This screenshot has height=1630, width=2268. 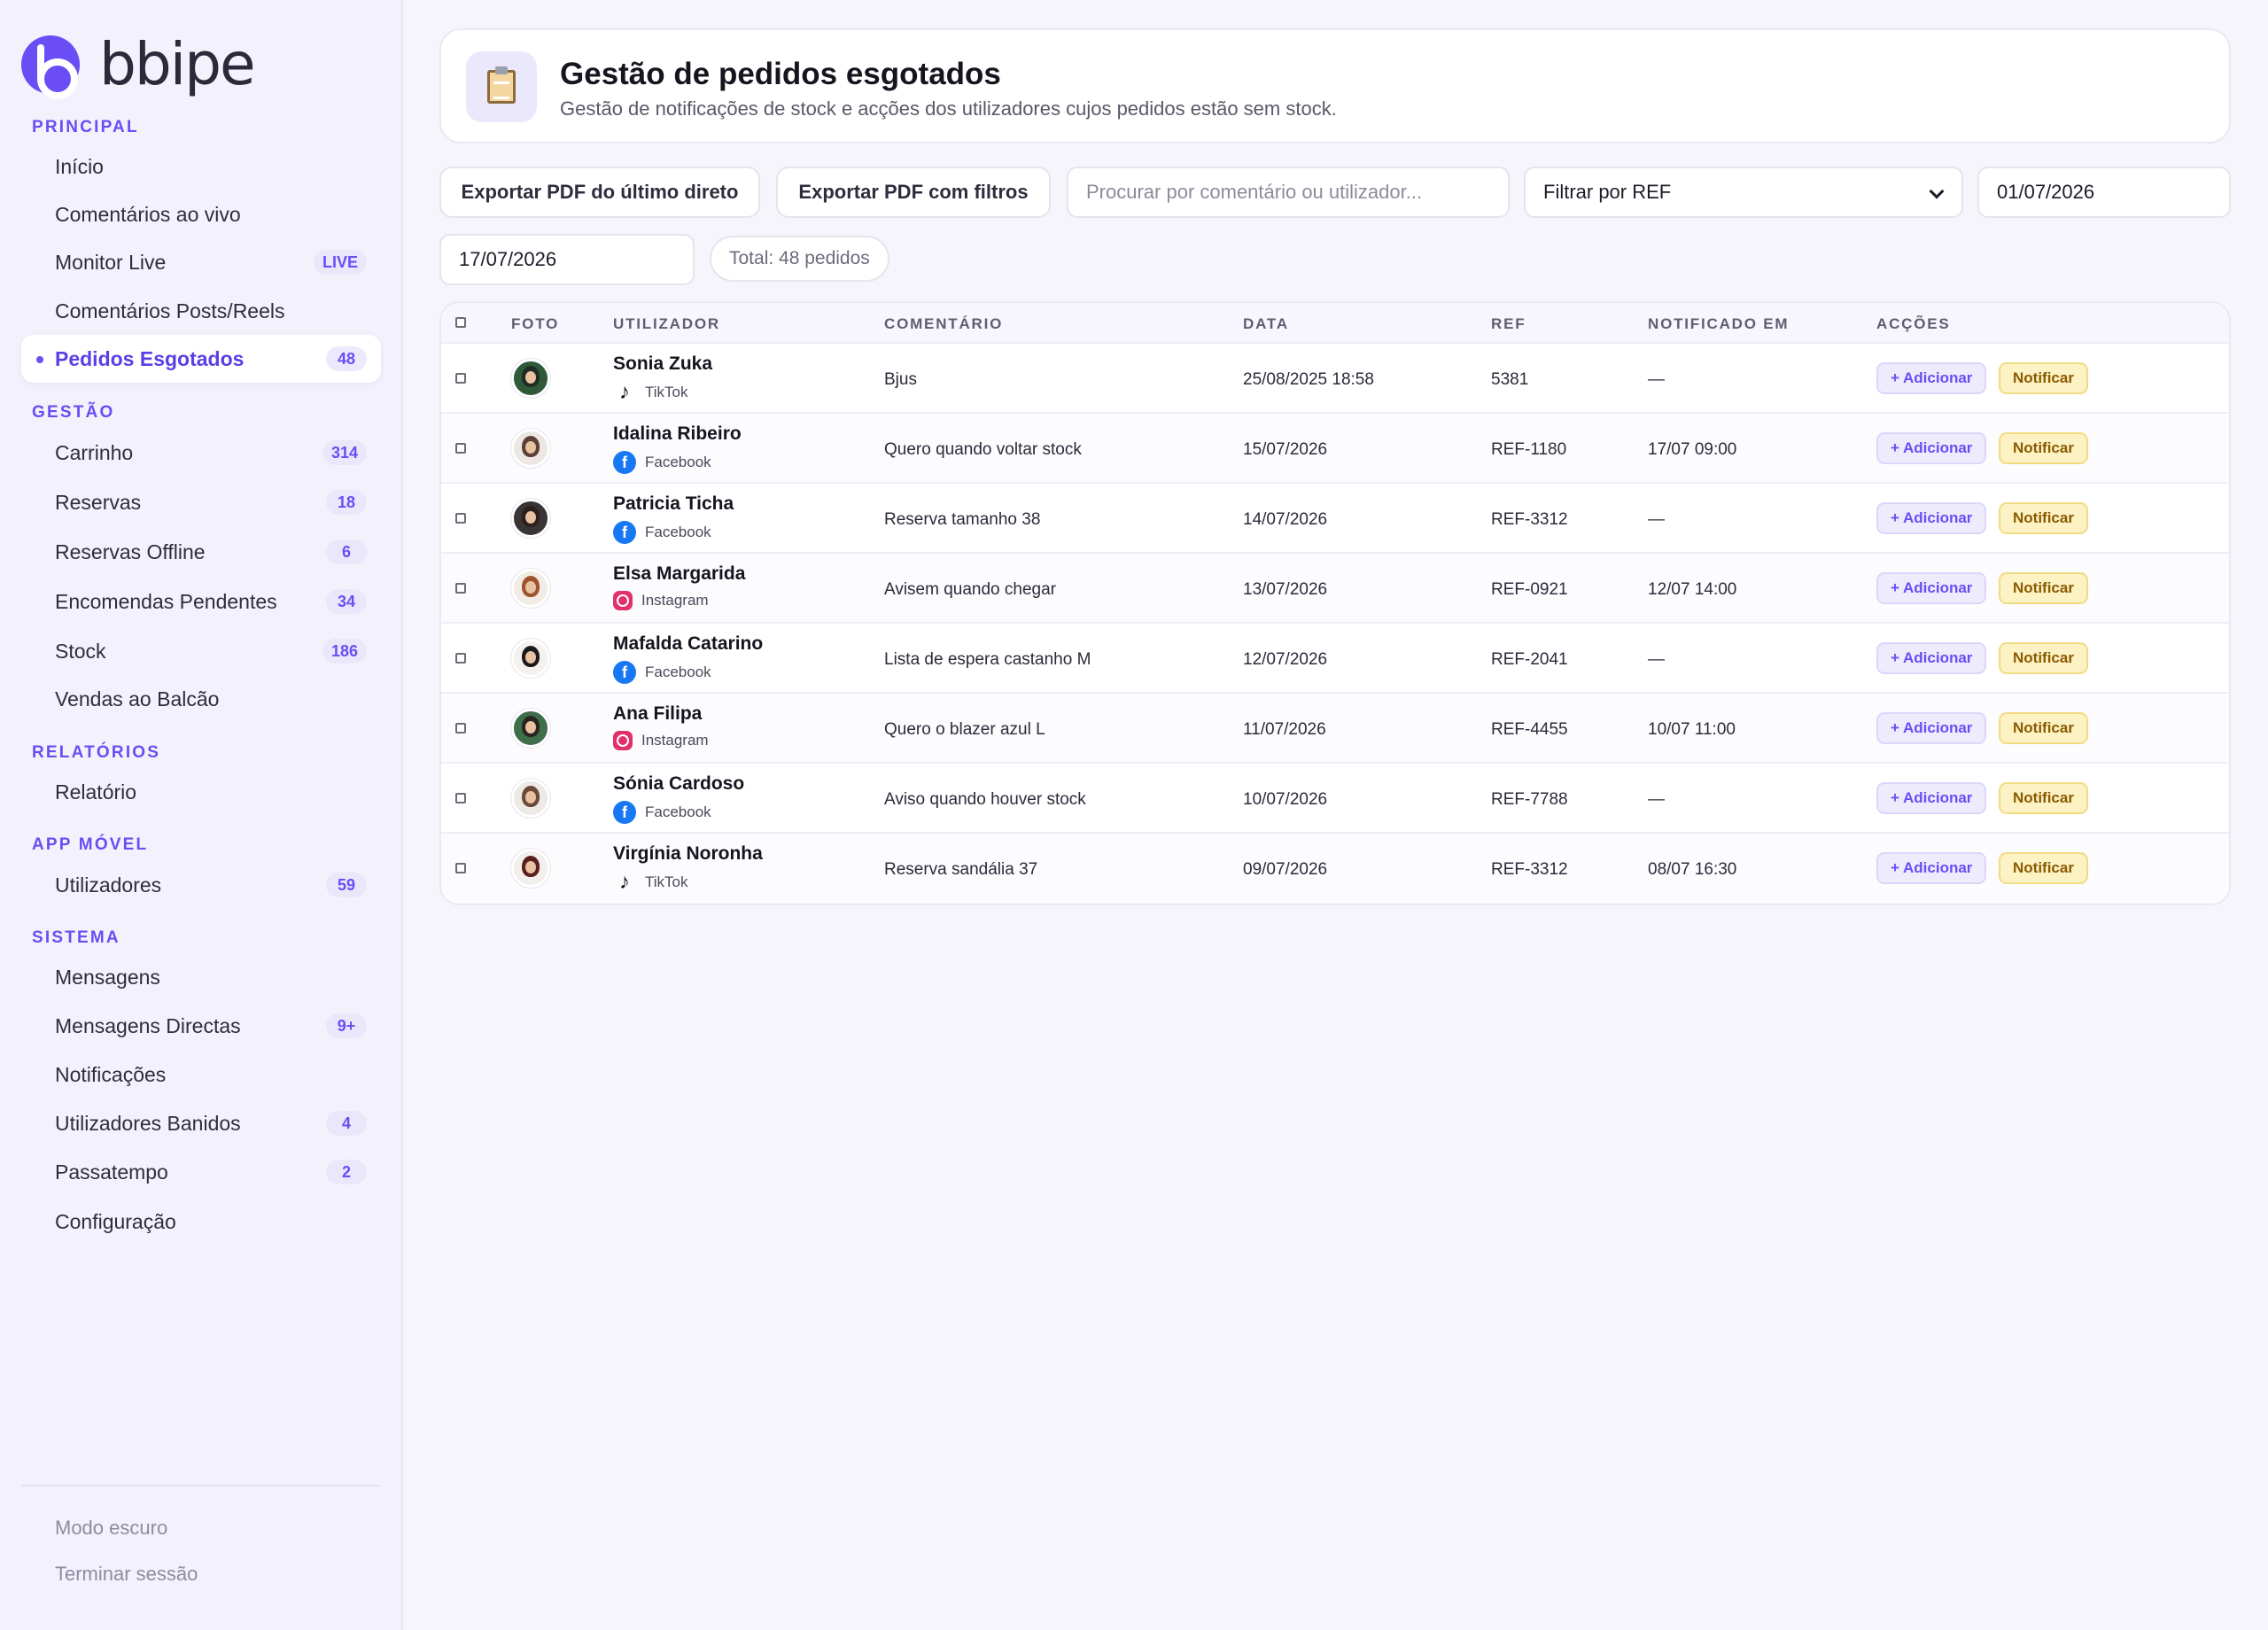 I want to click on ref-filter-select: Filtrar por REF, so click(x=1743, y=192).